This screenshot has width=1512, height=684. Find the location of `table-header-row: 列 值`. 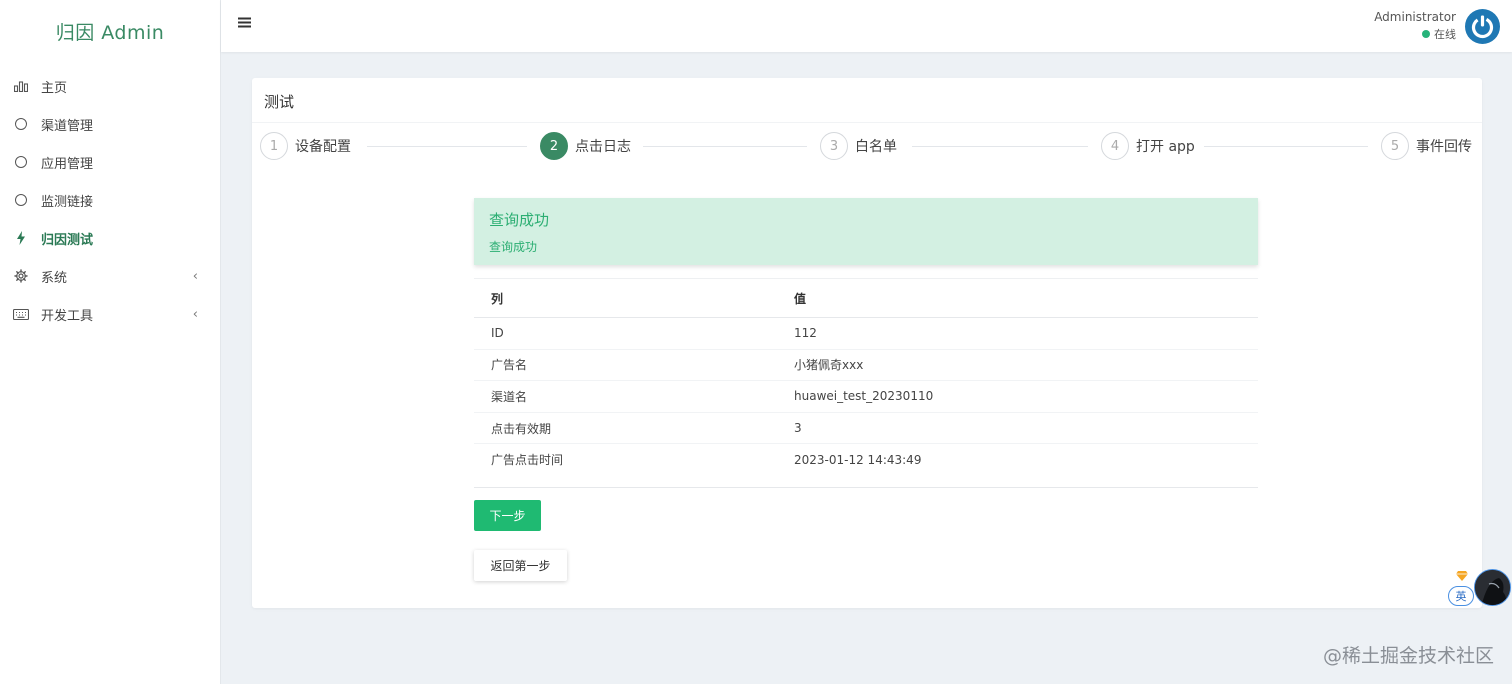

table-header-row: 列 值 is located at coordinates (866, 298).